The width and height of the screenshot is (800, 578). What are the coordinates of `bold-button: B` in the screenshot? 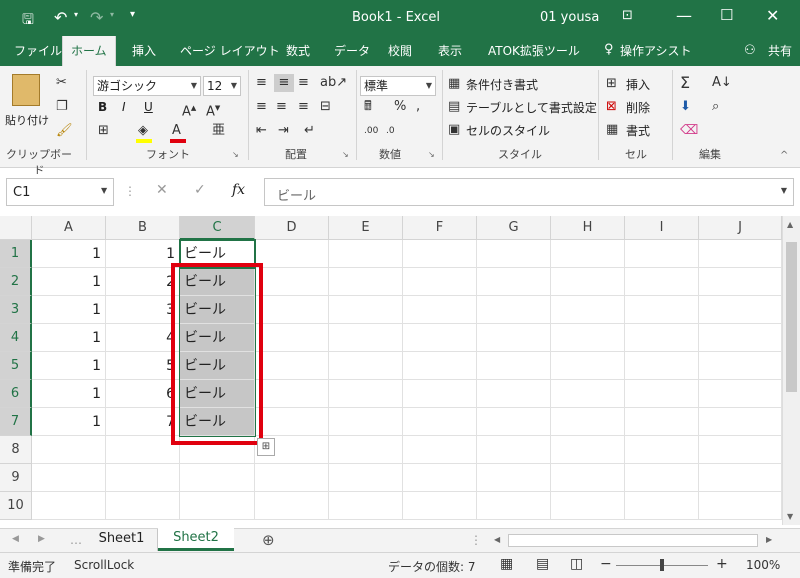 It's located at (102, 107).